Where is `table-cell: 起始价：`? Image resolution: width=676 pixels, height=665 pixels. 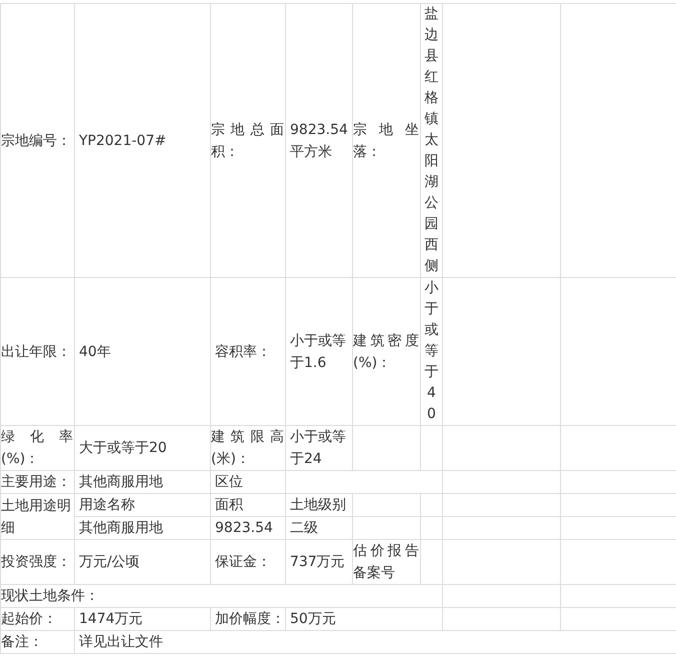
table-cell: 起始价： is located at coordinates (29, 619).